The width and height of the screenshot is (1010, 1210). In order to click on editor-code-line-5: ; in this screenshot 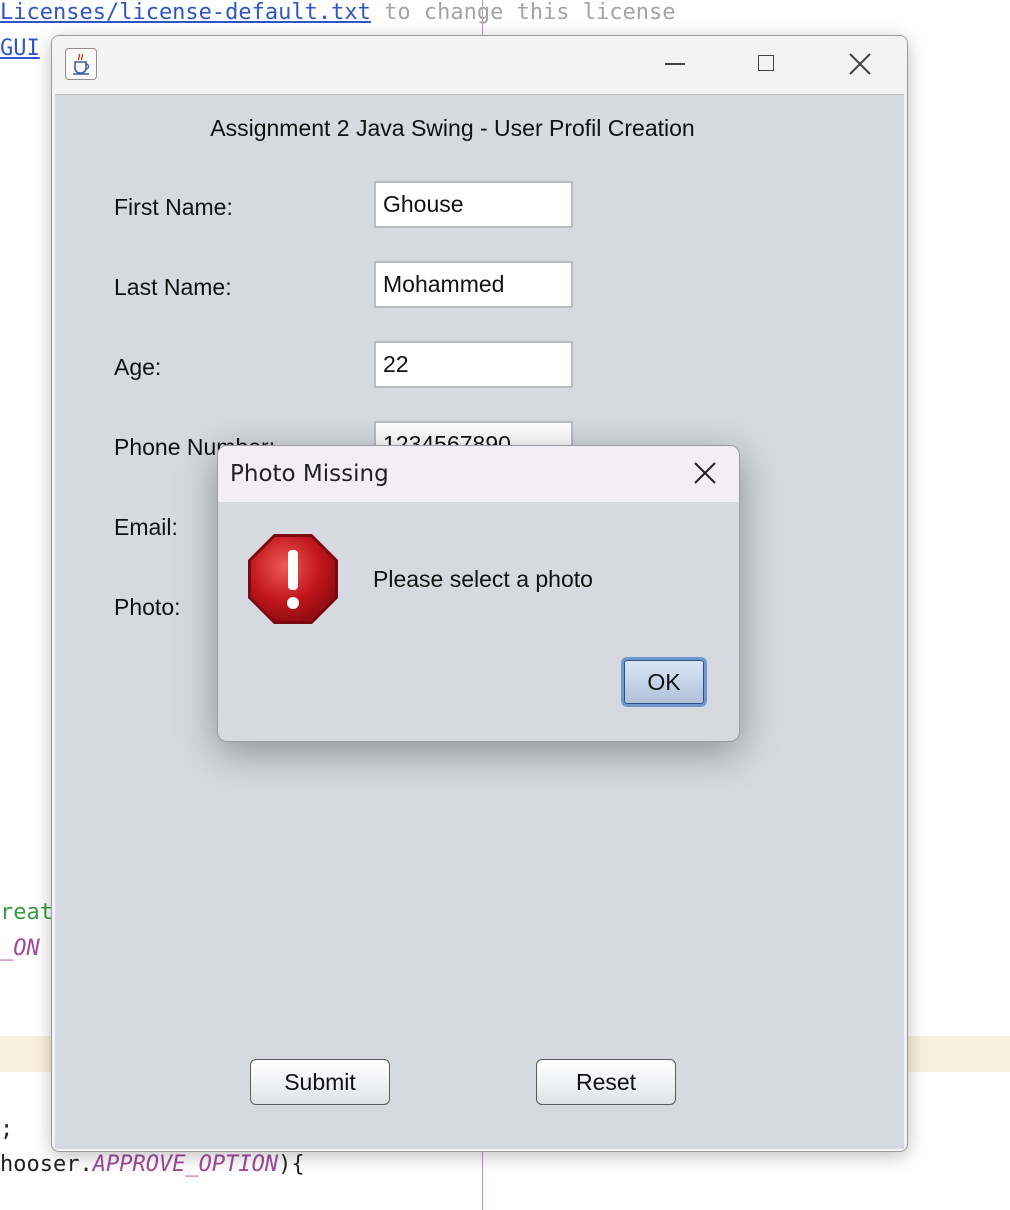, I will do `click(7, 1129)`.